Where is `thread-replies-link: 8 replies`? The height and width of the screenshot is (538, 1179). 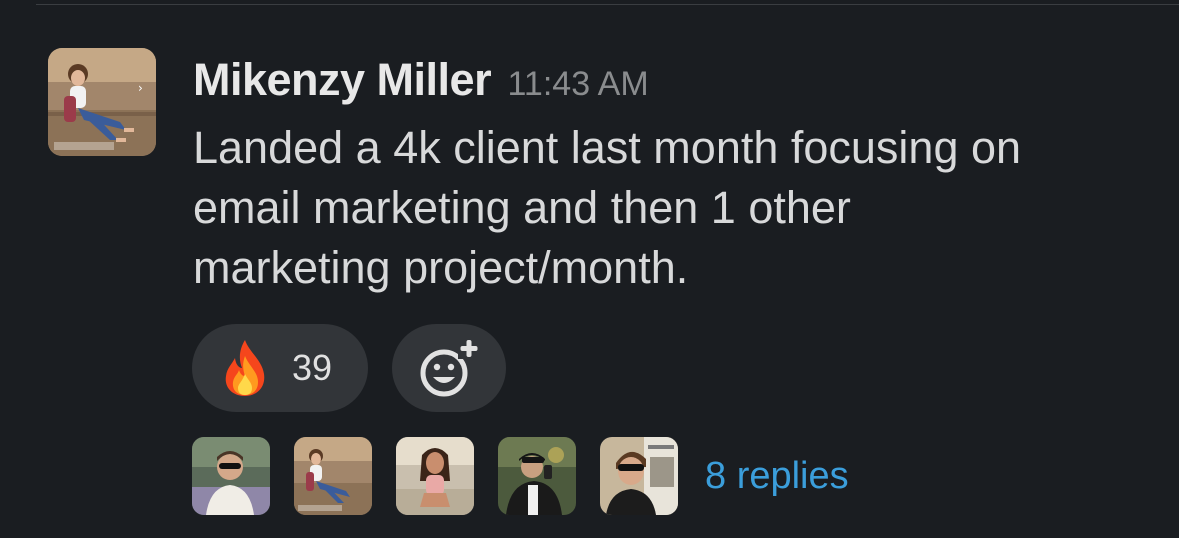
thread-replies-link: 8 replies is located at coordinates (777, 476).